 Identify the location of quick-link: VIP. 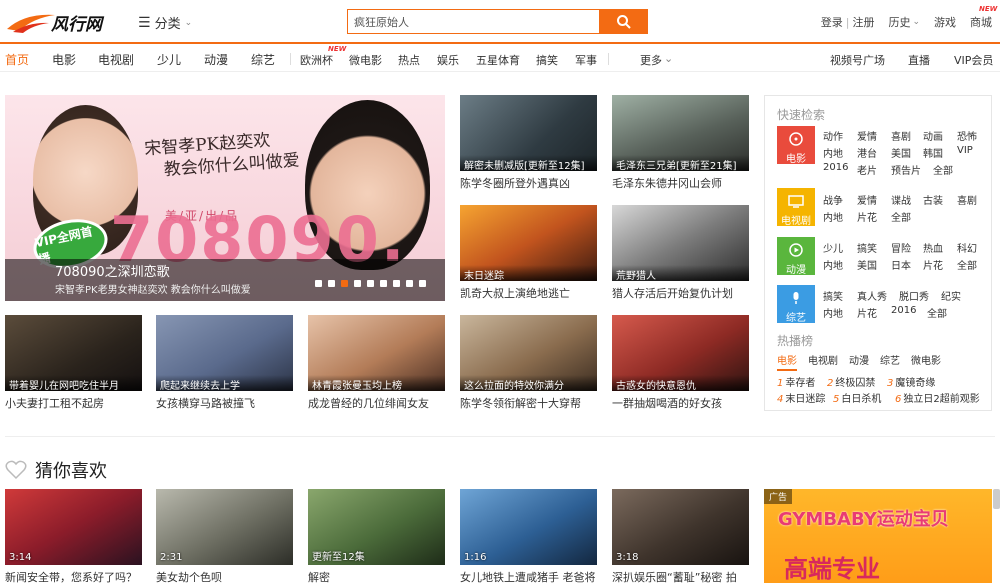
(965, 150).